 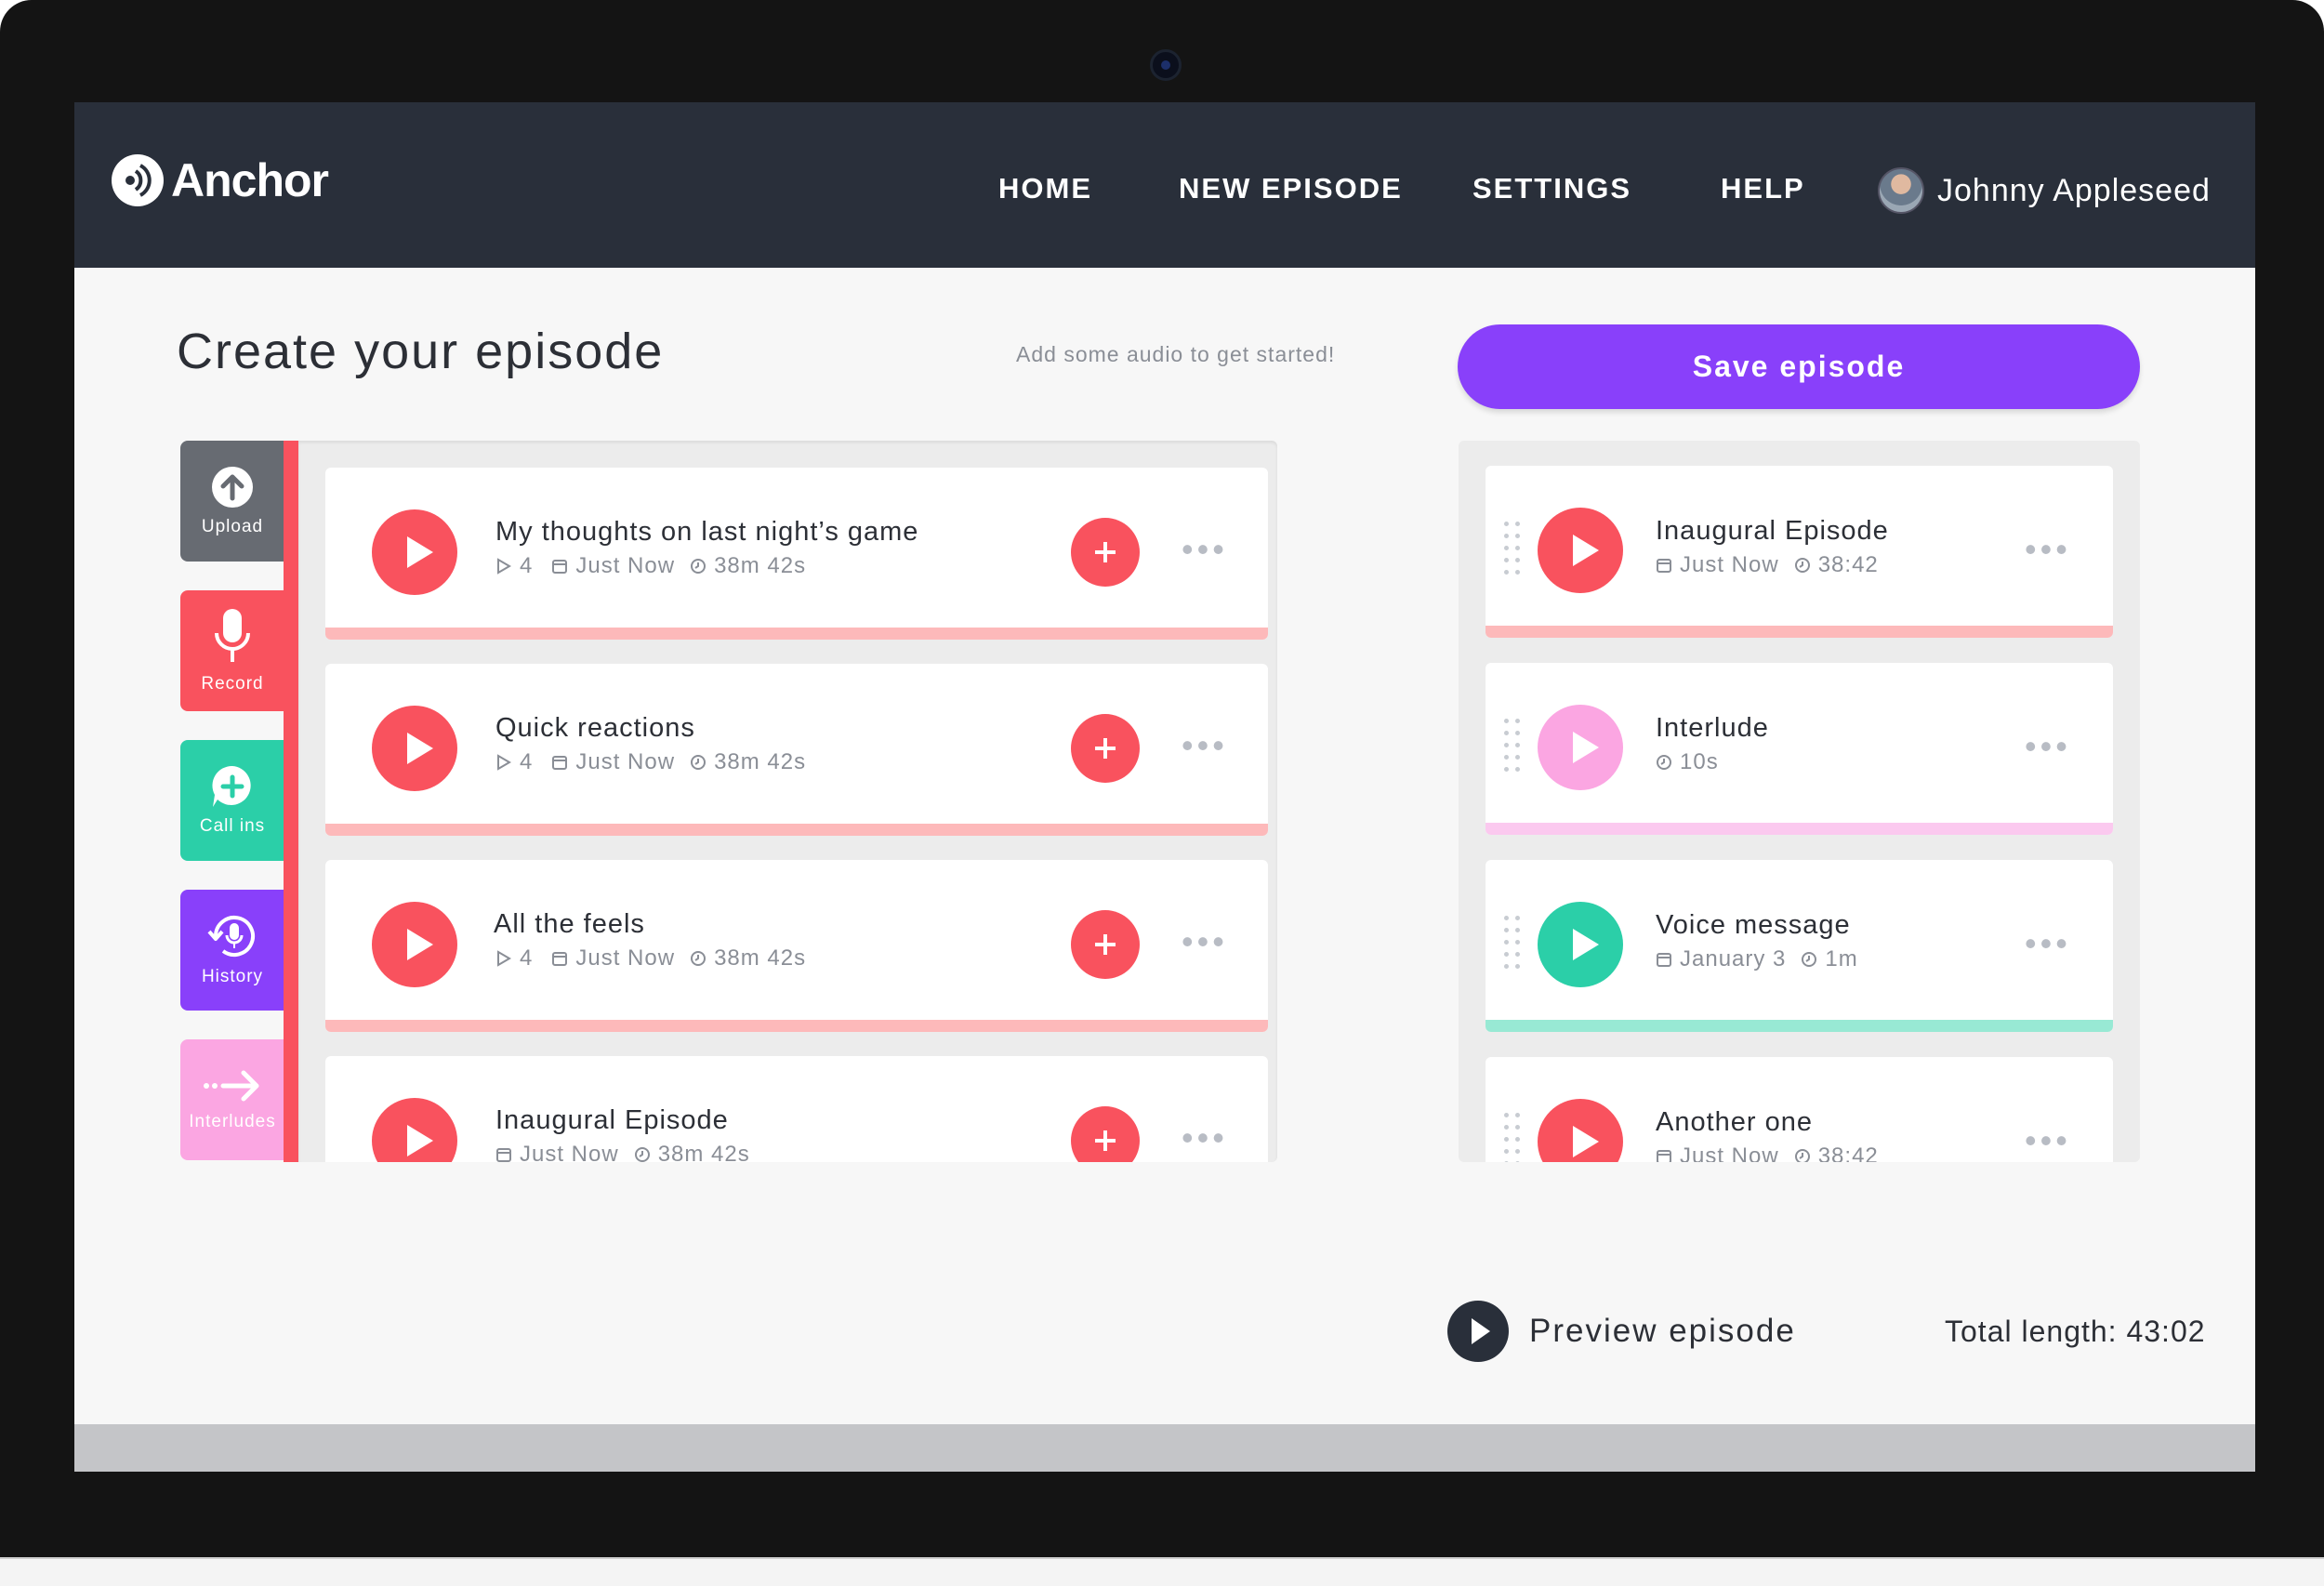 What do you see at coordinates (232, 526) in the screenshot?
I see `tab-upload-label: Upload` at bounding box center [232, 526].